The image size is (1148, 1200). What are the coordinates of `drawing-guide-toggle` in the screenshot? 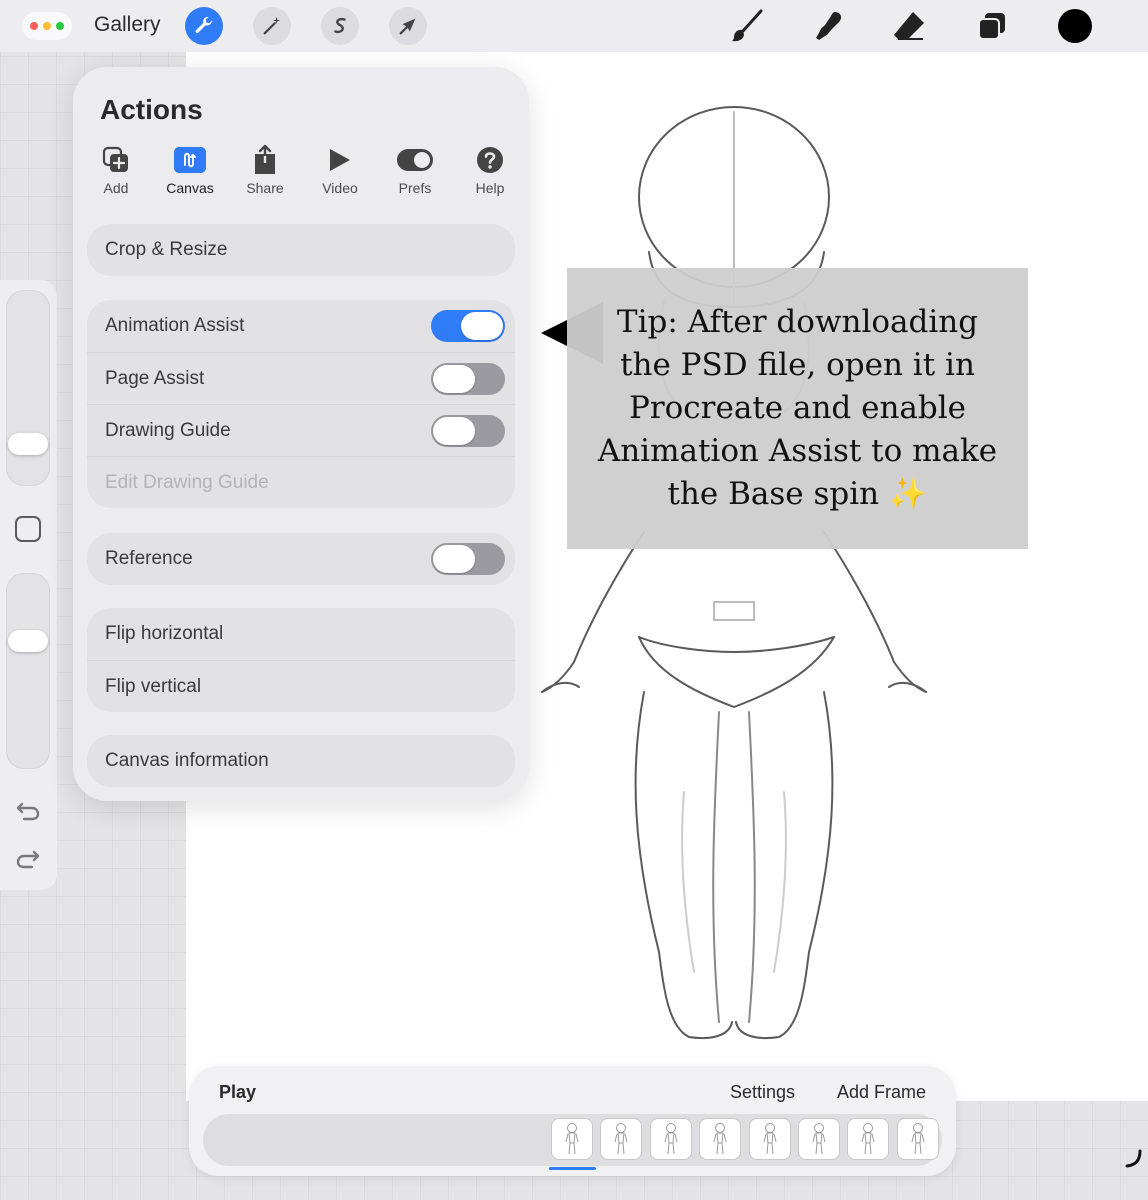 It's located at (468, 431).